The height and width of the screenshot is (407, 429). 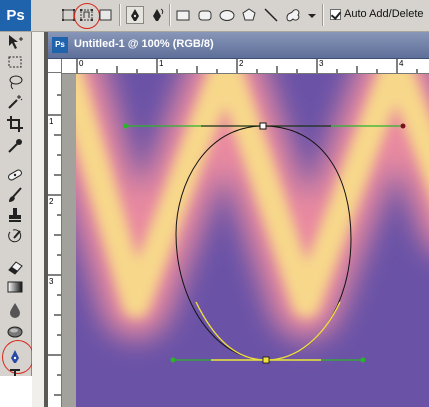 I want to click on pasteboard-strip, so click(x=69, y=240).